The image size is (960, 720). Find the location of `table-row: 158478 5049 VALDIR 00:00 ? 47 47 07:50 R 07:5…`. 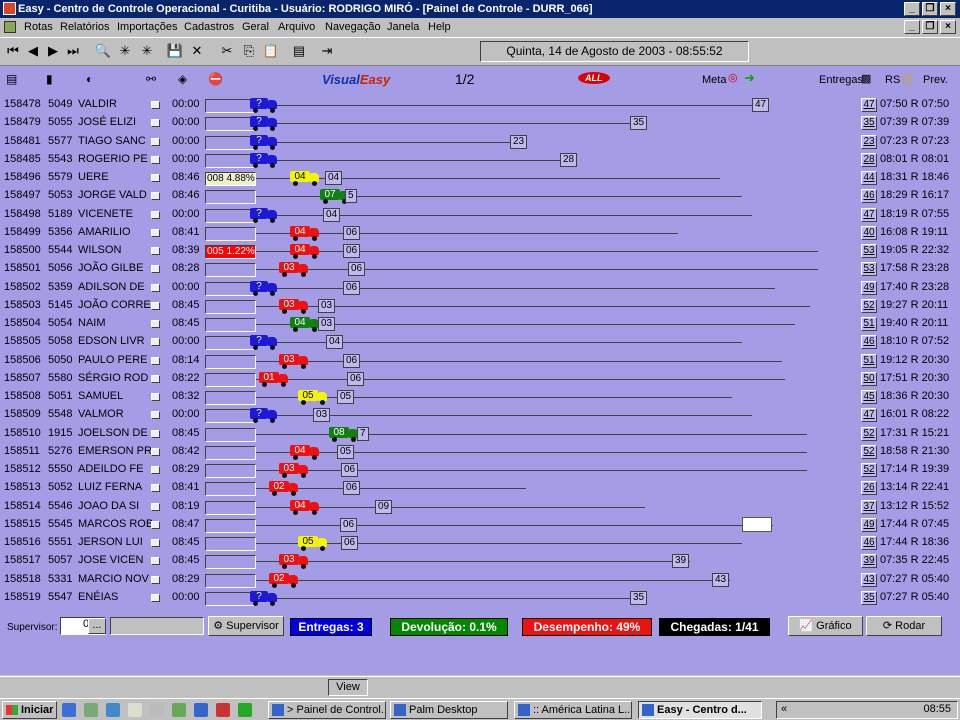

table-row: 158478 5049 VALDIR 00:00 ? 47 47 07:50 R 07:5… is located at coordinates (480, 105).